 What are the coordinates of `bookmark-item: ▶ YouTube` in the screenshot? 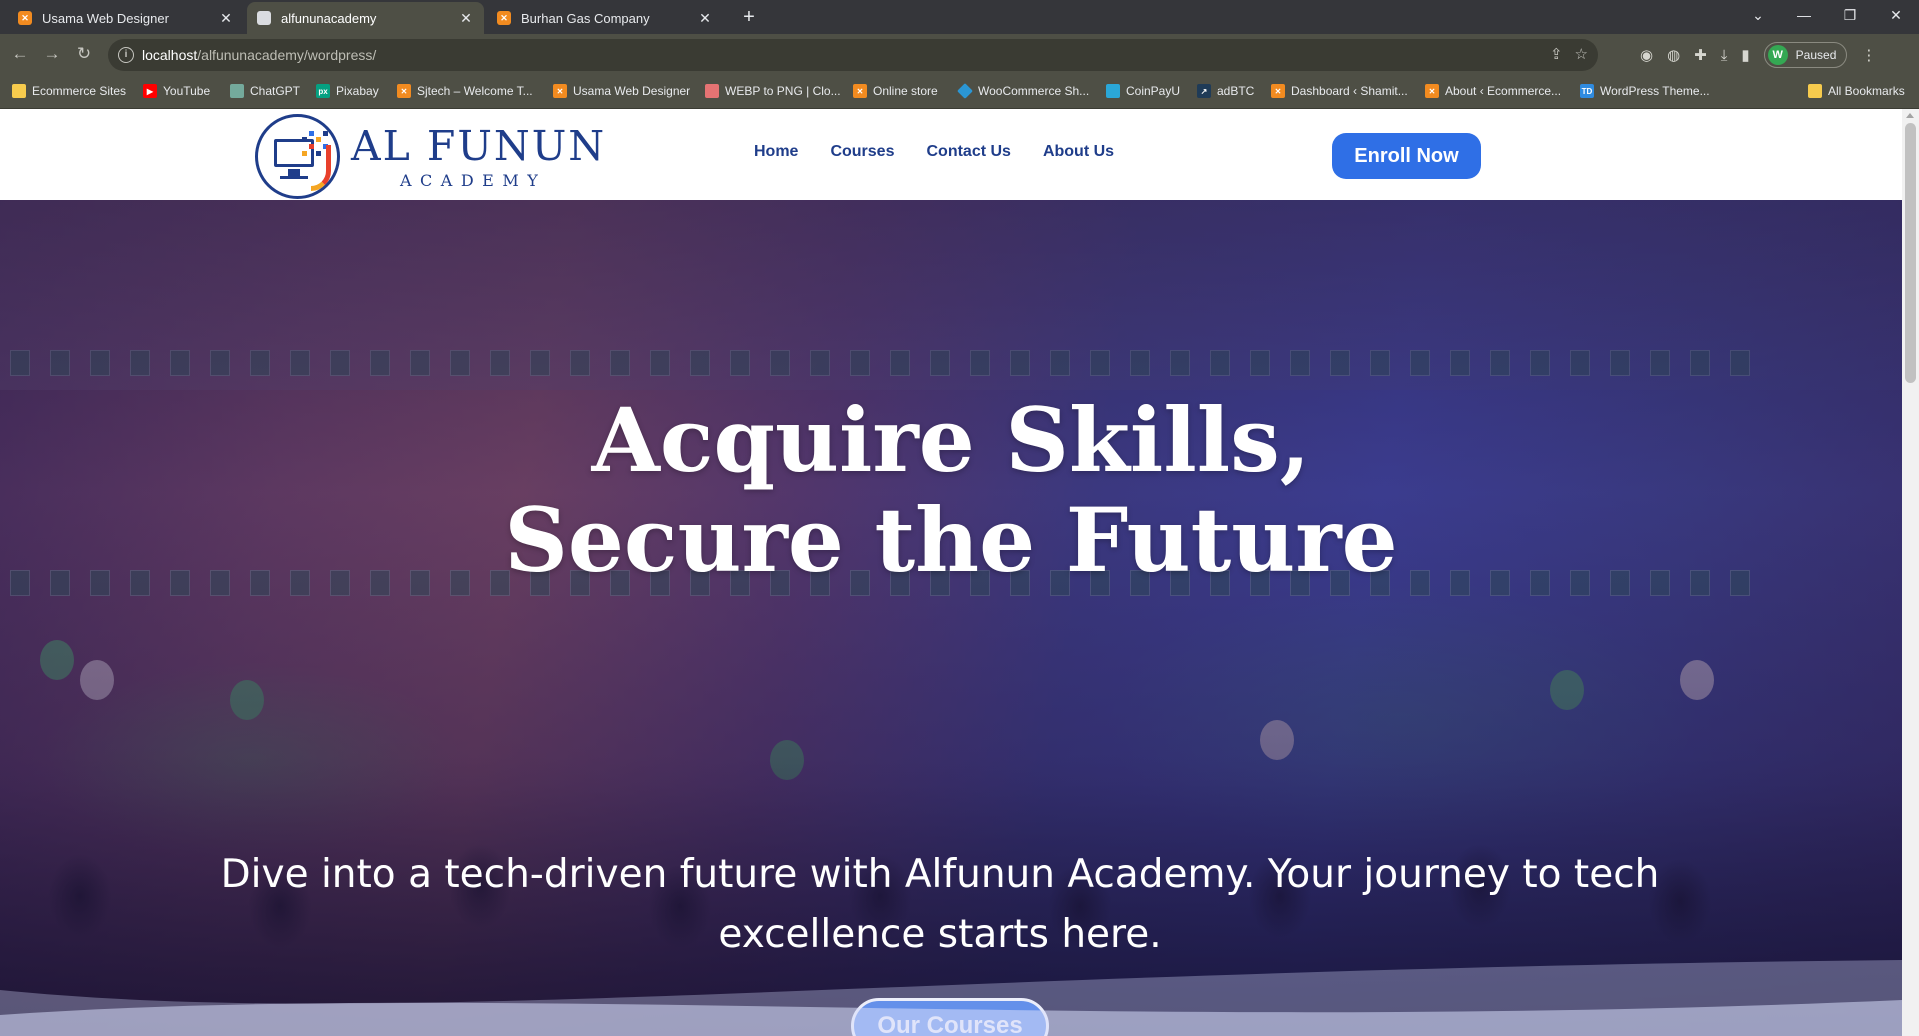 It's located at (176, 91).